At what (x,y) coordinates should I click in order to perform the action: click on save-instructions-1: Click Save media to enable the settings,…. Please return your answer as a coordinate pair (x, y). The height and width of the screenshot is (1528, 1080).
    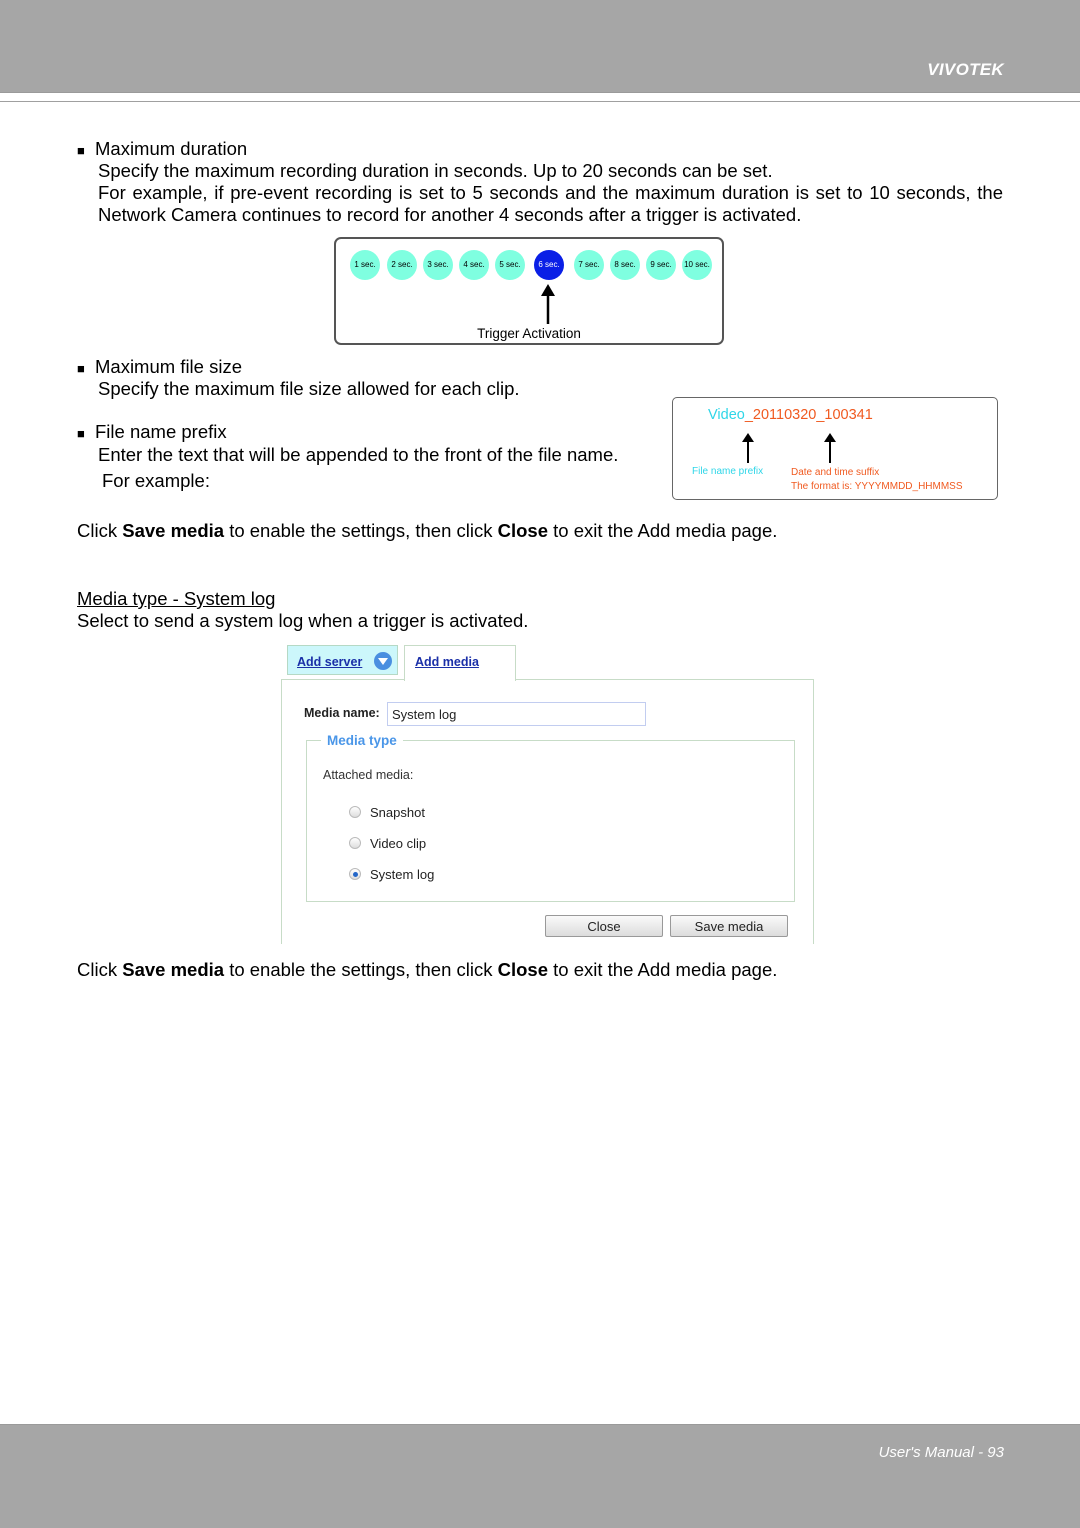
    Looking at the image, I should click on (427, 531).